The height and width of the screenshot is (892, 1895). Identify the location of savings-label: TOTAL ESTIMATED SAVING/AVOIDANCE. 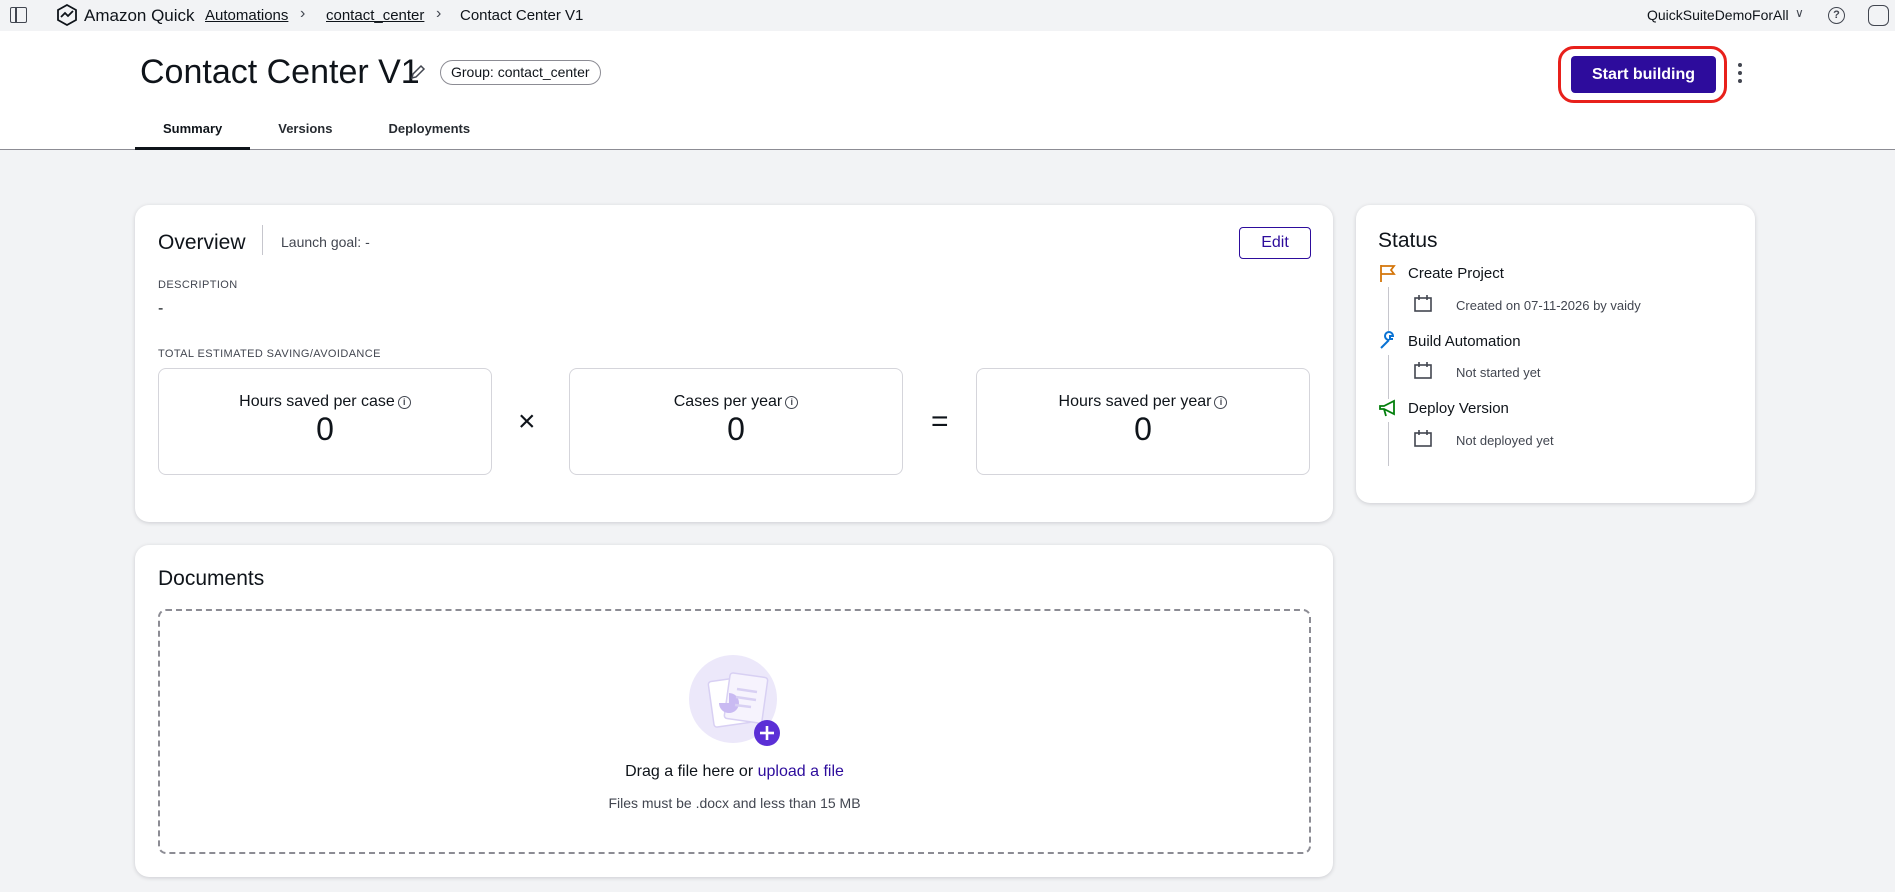
(269, 354).